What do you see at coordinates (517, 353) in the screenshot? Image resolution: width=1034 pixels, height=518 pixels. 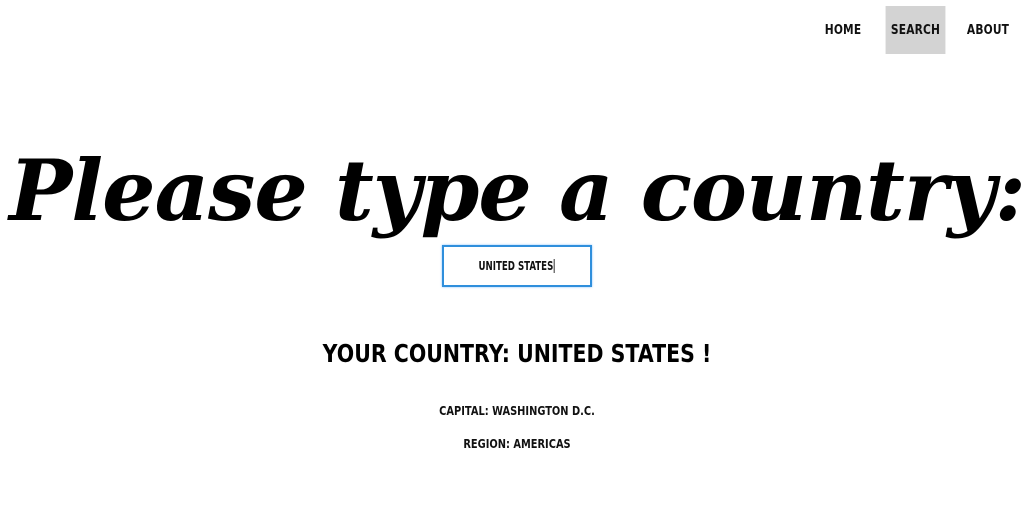 I see `result-heading: YOUR COUNTRY: UNITED STATES !` at bounding box center [517, 353].